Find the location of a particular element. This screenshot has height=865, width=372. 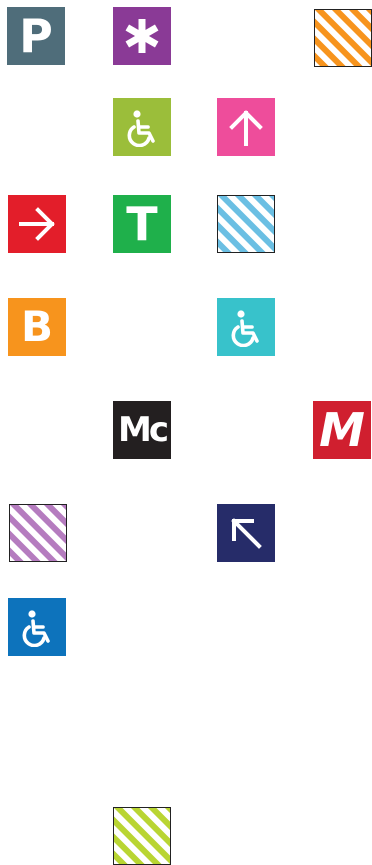

mc-tile: Mc is located at coordinates (142, 430).